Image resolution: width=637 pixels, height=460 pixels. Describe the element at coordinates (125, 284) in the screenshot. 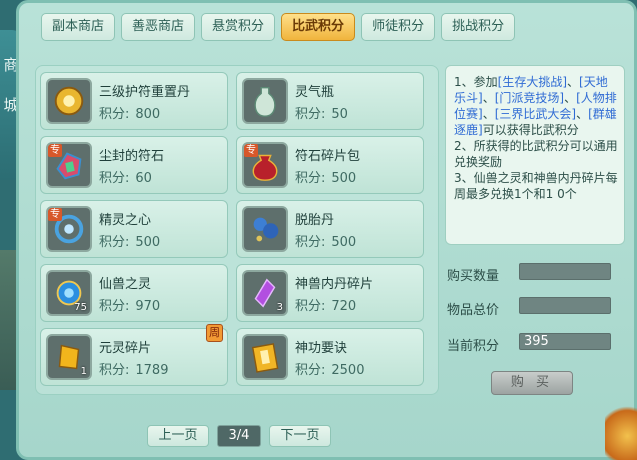

I see `item-name: 仙兽之灵` at that location.